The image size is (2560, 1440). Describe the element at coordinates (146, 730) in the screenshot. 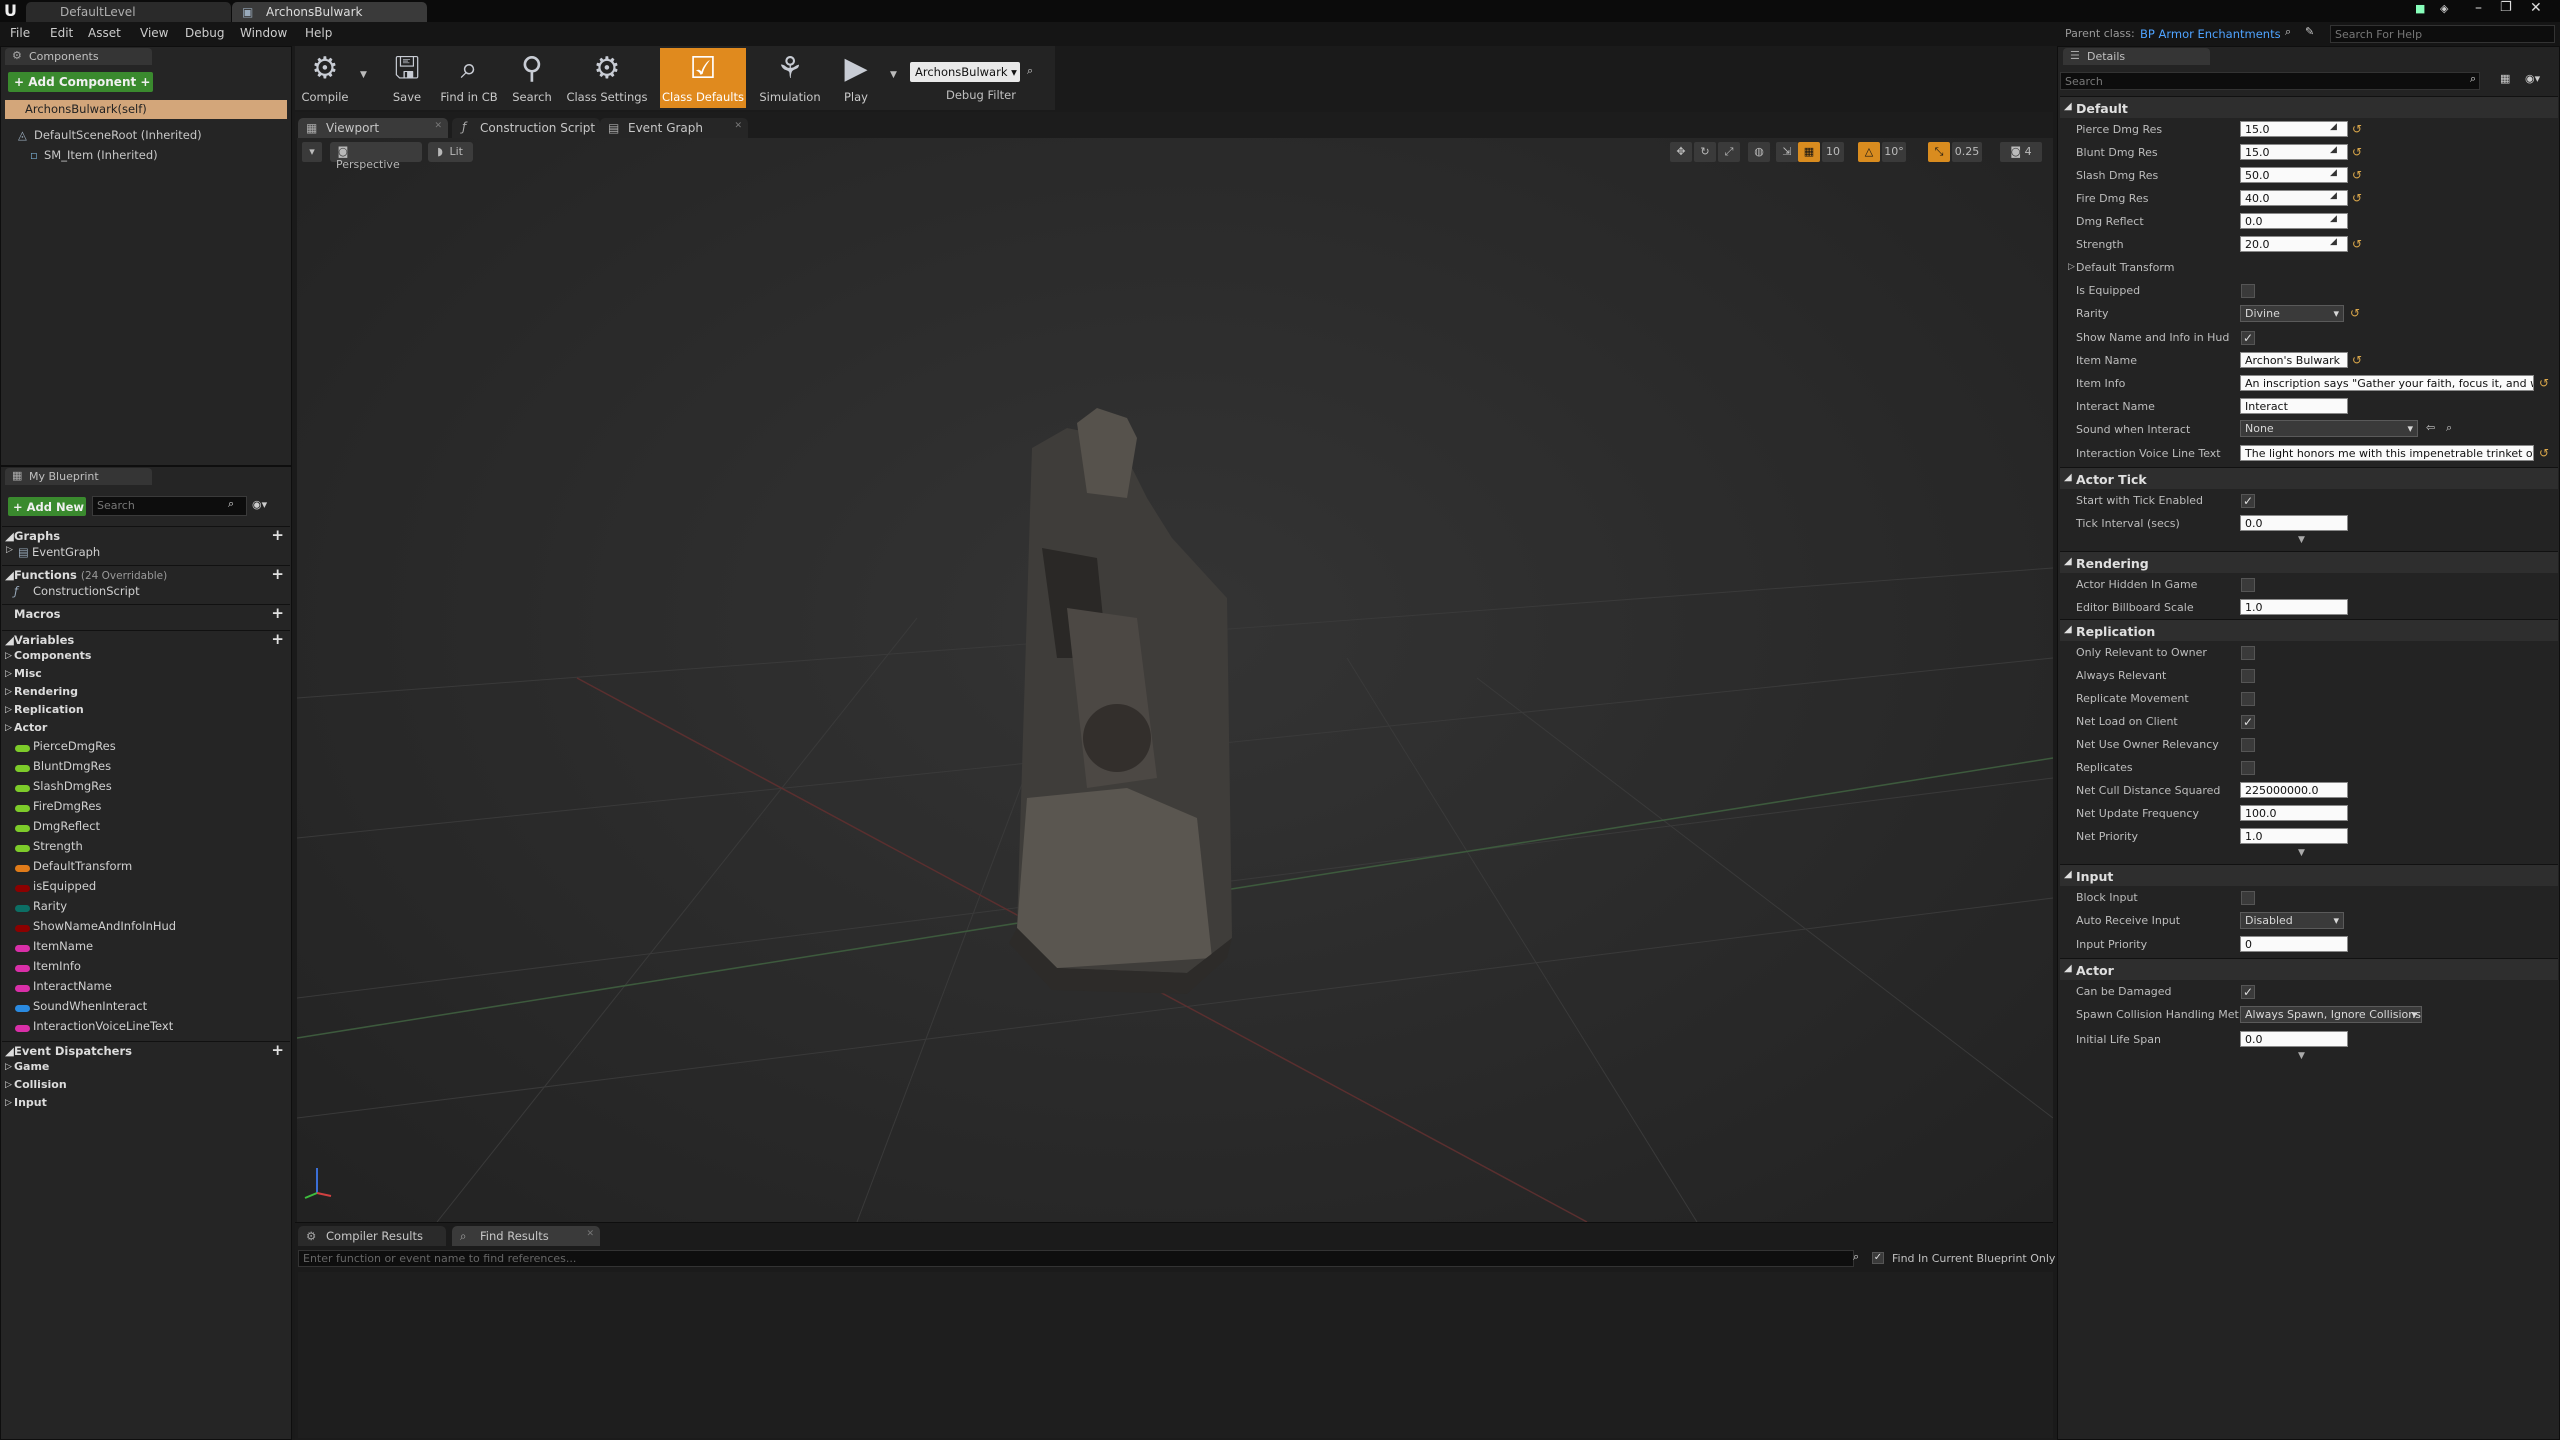

I see `variable-category: ▷ Actor` at that location.